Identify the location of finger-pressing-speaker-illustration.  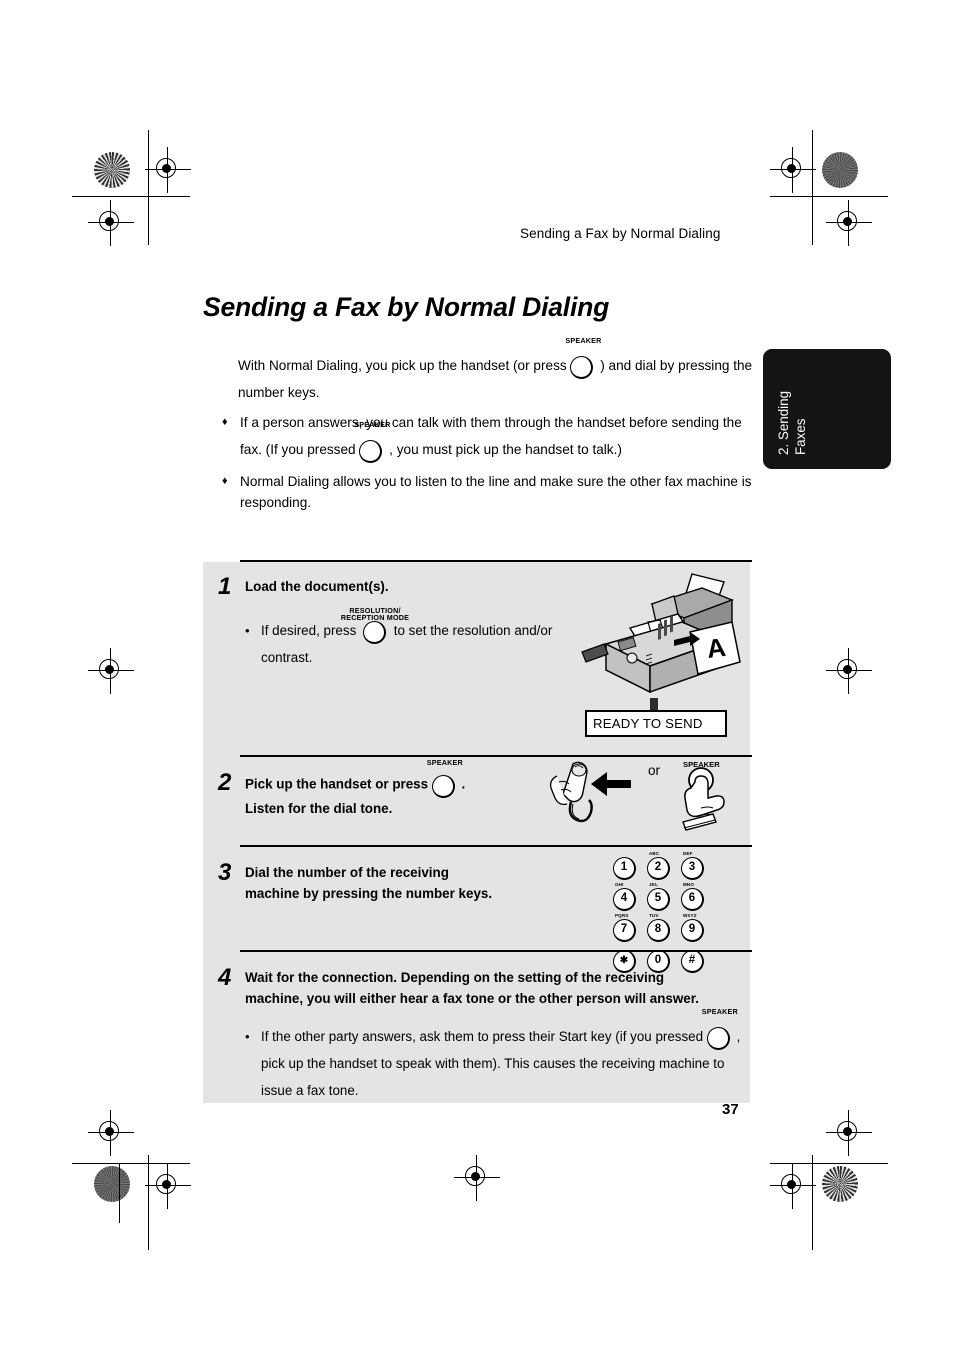
(703, 799).